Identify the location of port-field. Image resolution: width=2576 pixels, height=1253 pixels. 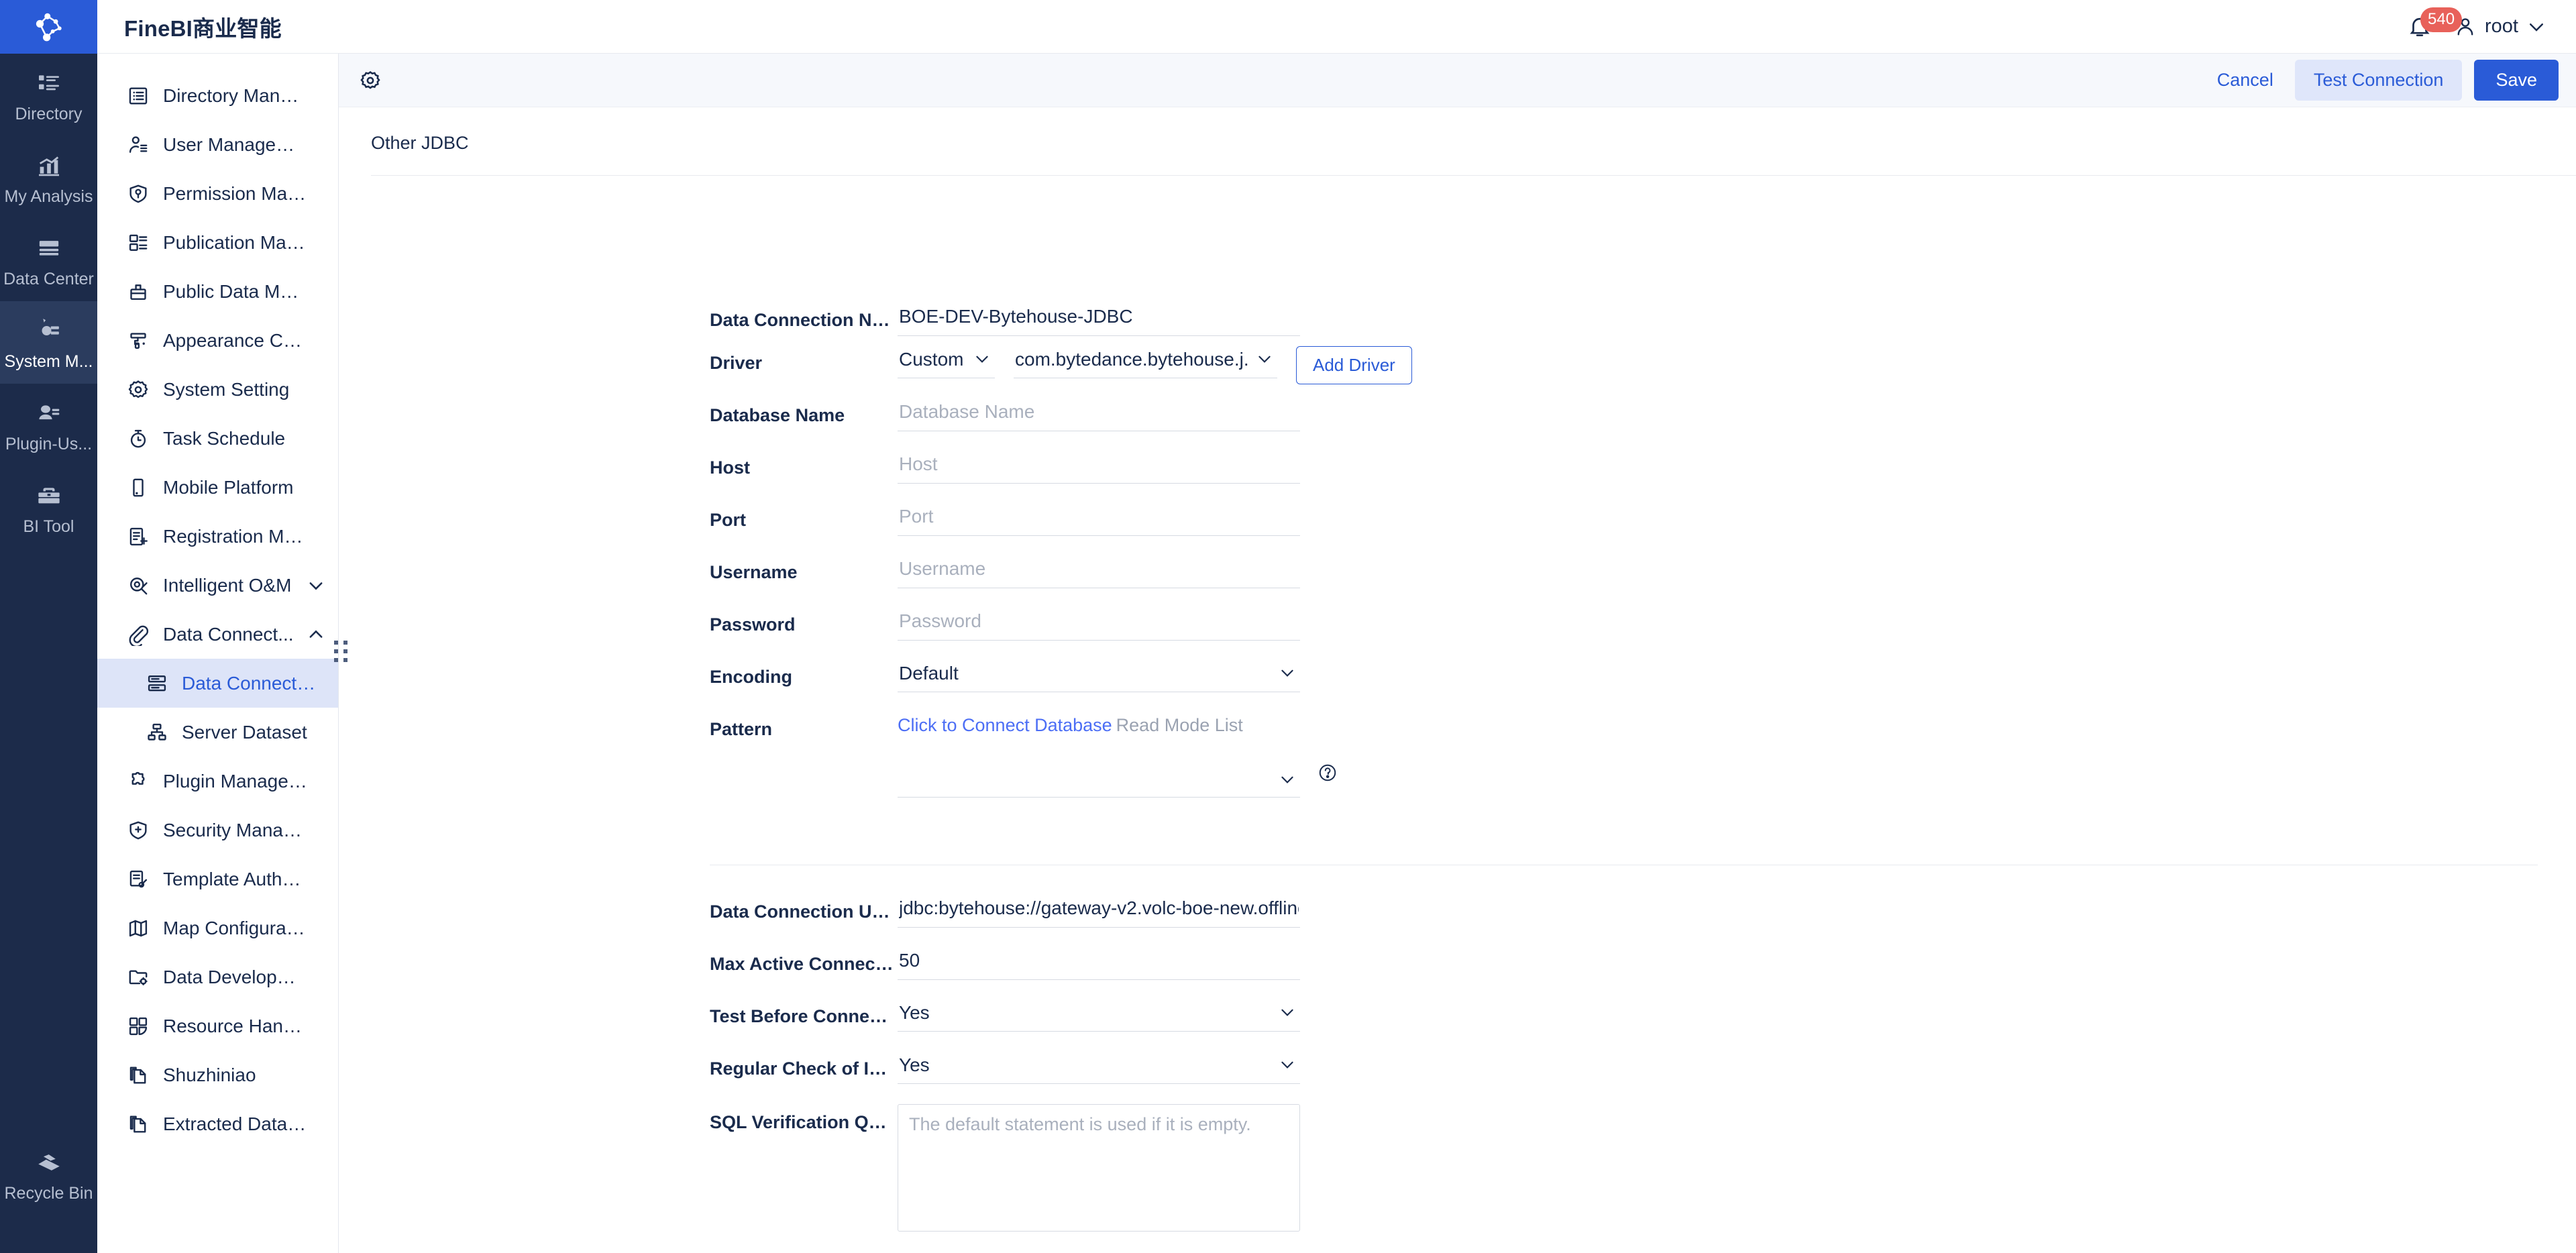
(1099, 519).